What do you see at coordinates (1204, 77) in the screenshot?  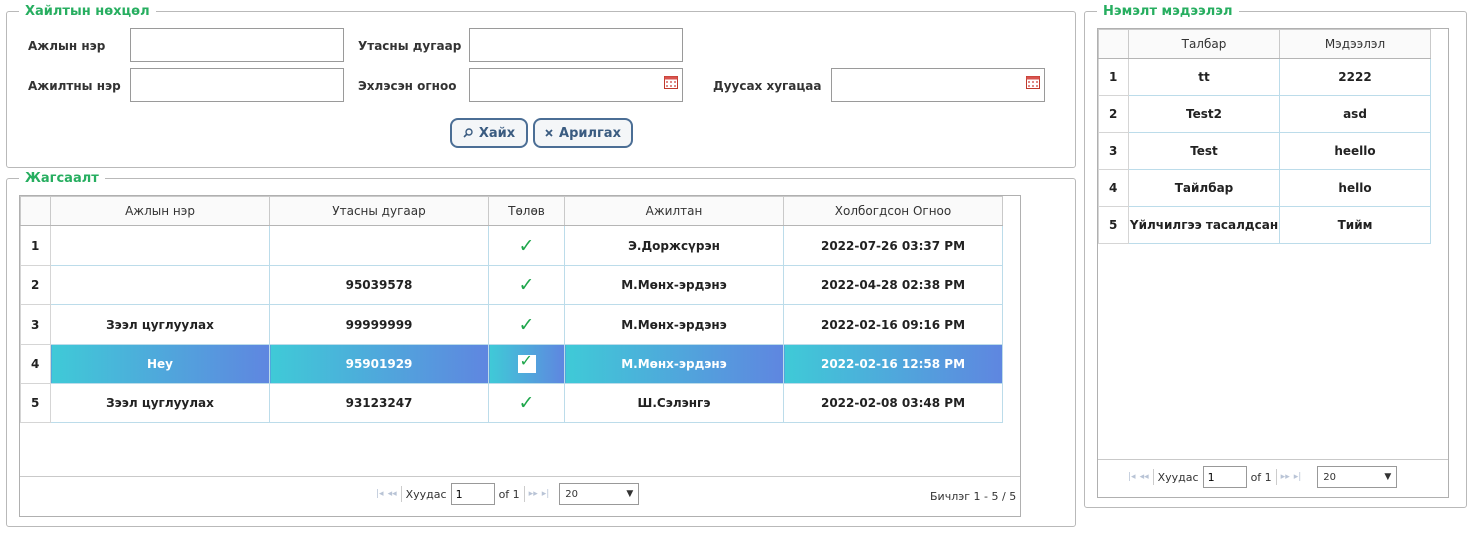 I see `cell-field: tt` at bounding box center [1204, 77].